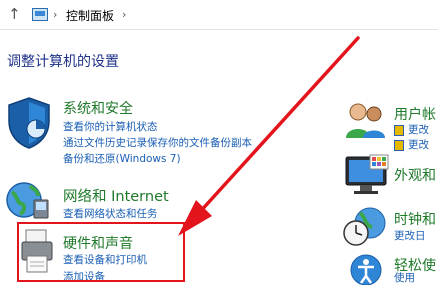 The image size is (438, 285). I want to click on link-user-change-2: 更改, so click(411, 145).